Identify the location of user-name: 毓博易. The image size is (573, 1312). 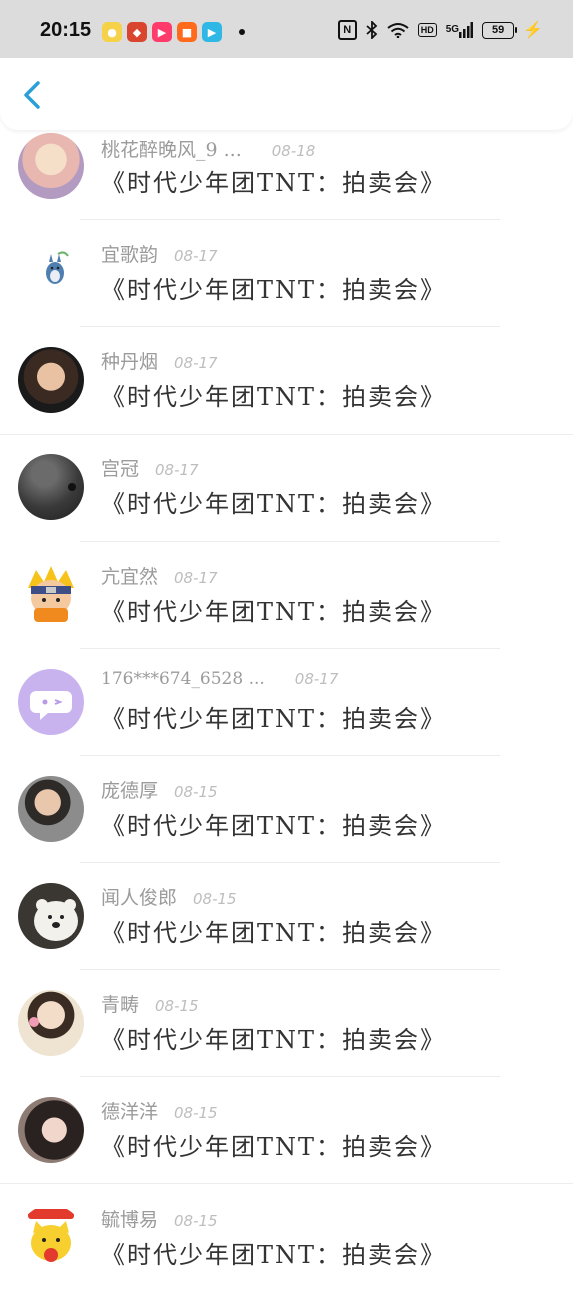
(129, 1218).